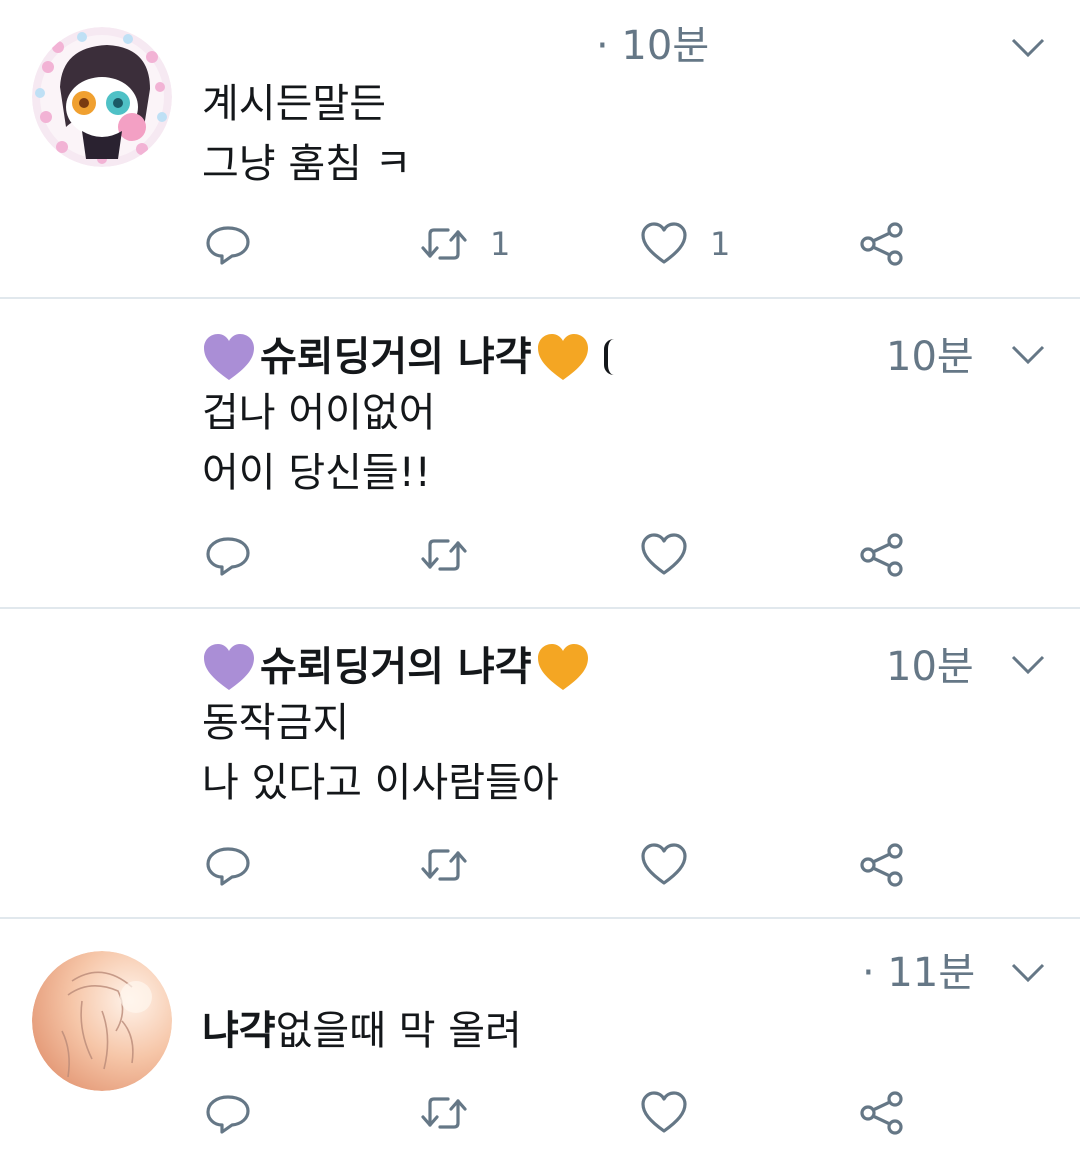 The width and height of the screenshot is (1080, 1161). Describe the element at coordinates (500, 244) in the screenshot. I see `retweet-count: 1` at that location.